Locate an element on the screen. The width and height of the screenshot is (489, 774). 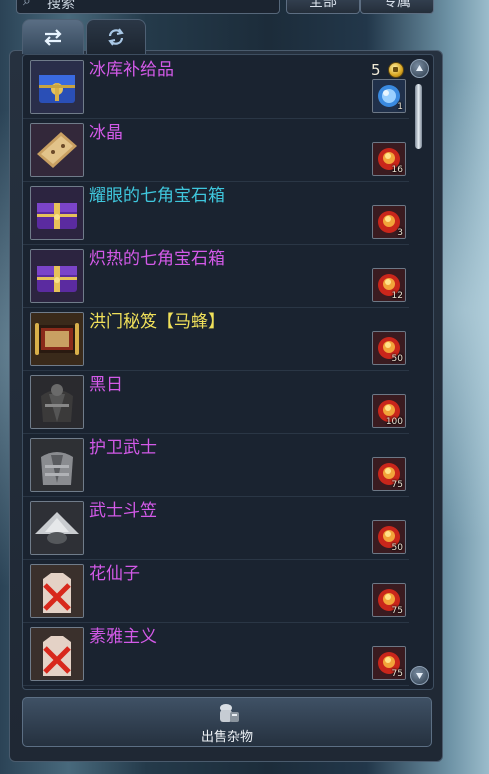
blue-orb-token-icon: 1 is located at coordinates (389, 96).